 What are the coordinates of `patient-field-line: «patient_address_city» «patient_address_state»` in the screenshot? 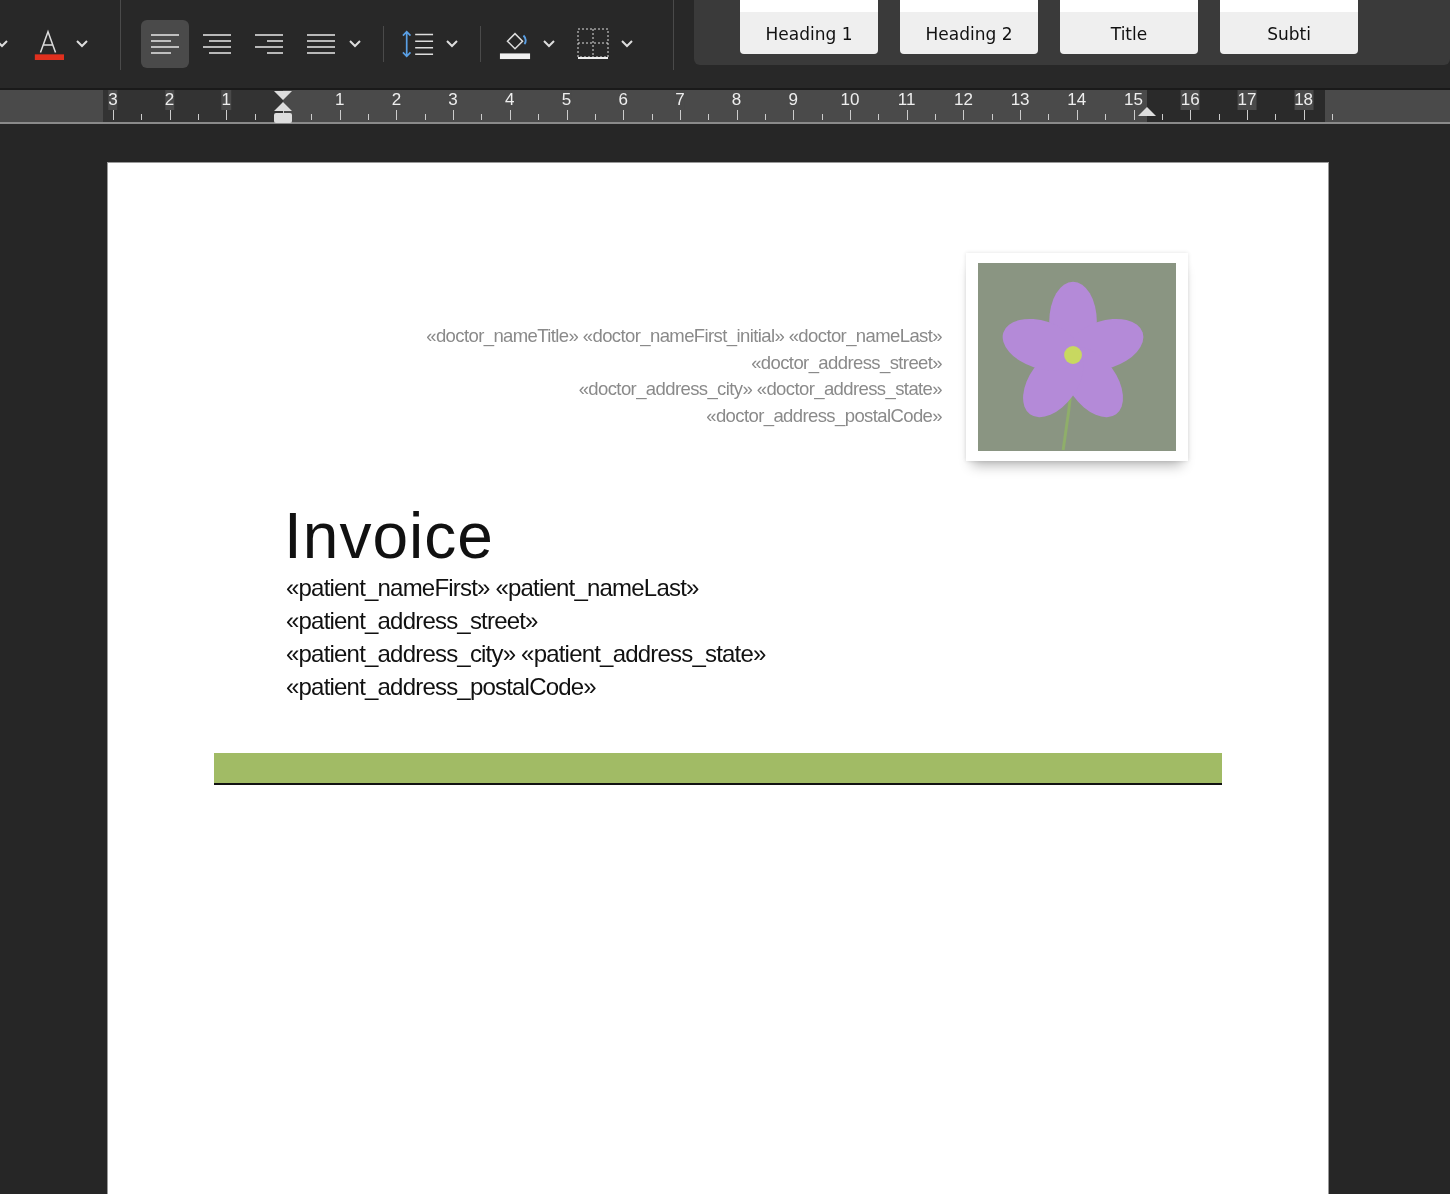 It's located at (526, 654).